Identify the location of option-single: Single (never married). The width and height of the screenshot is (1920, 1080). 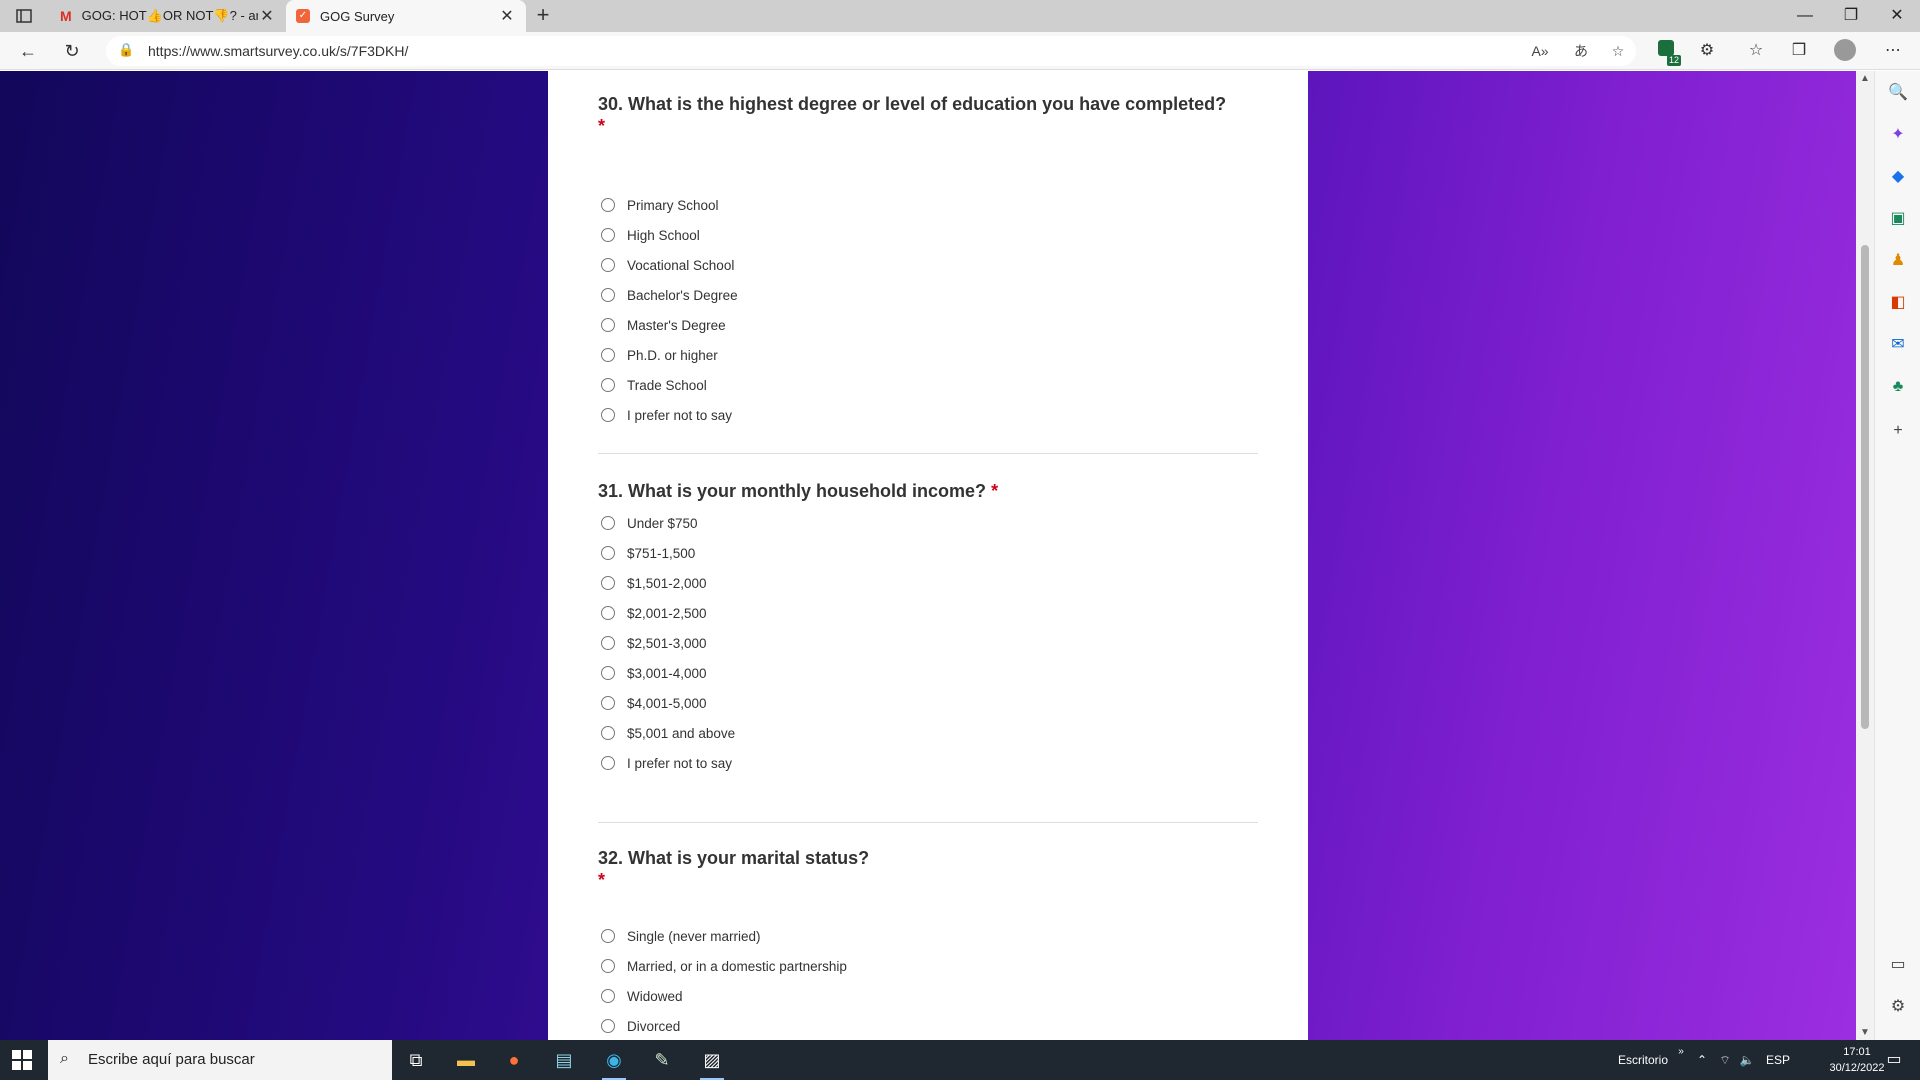
(679, 936).